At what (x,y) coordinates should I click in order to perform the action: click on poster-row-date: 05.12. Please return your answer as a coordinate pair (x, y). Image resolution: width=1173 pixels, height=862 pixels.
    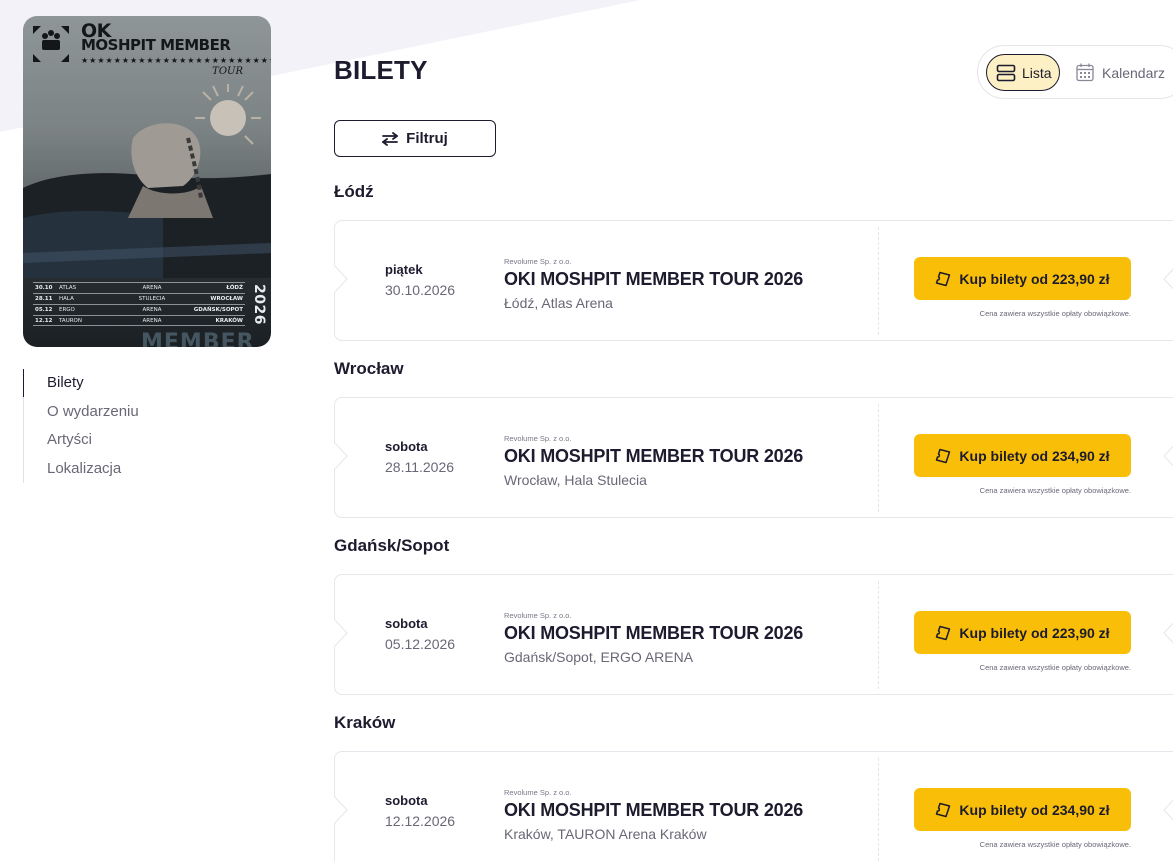
    Looking at the image, I should click on (44, 310).